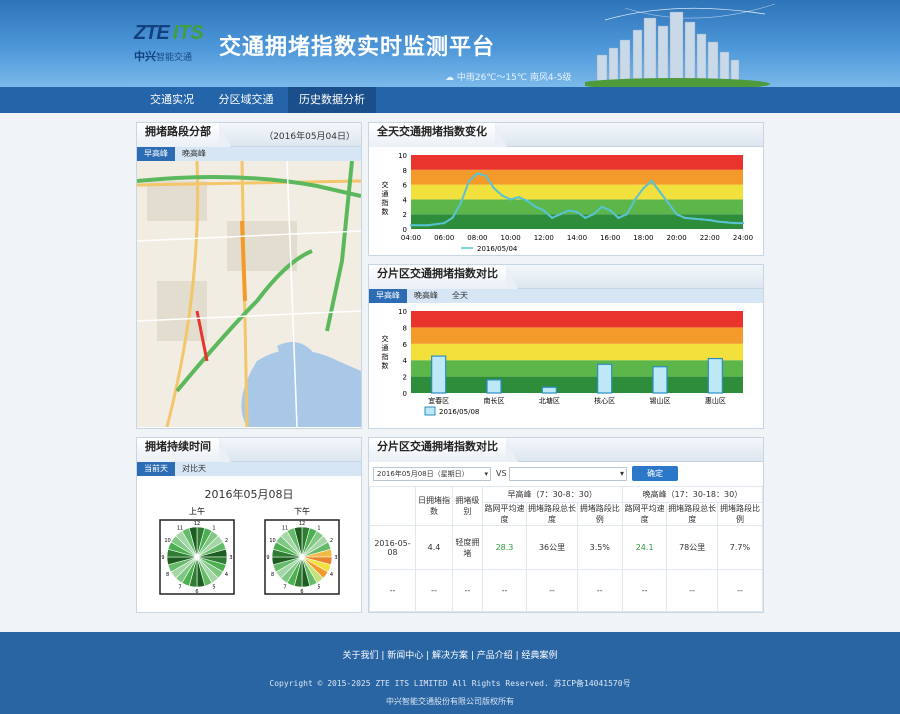 This screenshot has width=900, height=714. I want to click on tab-current-day: 当前天, so click(156, 469).